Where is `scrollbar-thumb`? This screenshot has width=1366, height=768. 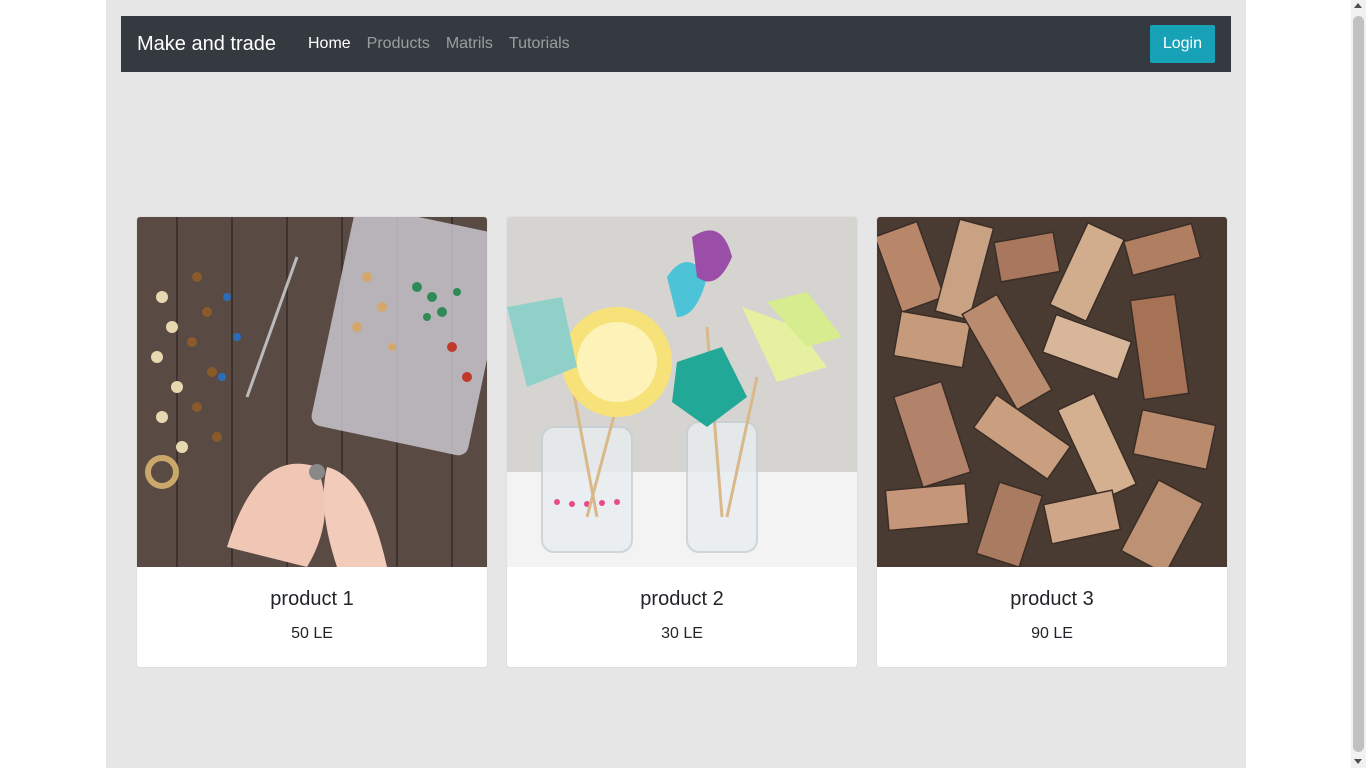 scrollbar-thumb is located at coordinates (1358, 384).